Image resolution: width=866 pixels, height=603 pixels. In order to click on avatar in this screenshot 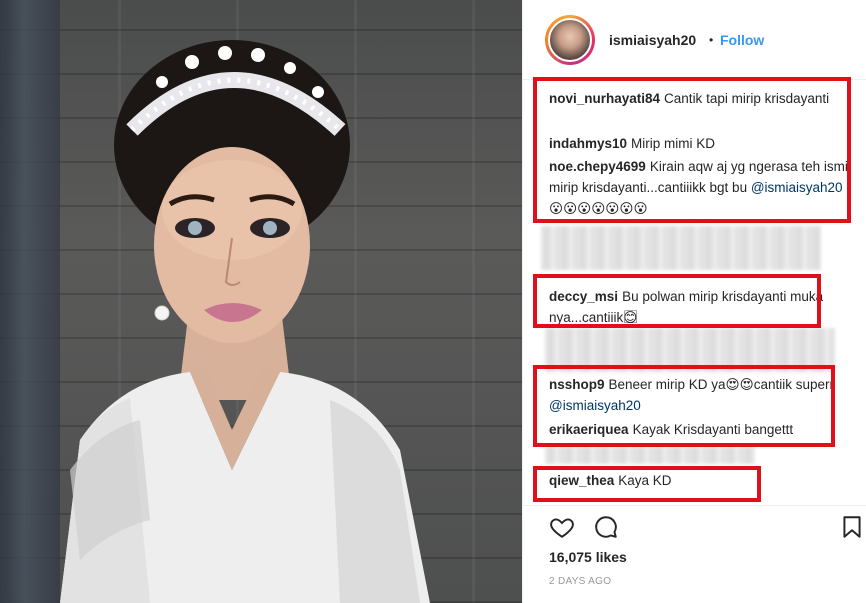, I will do `click(570, 40)`.